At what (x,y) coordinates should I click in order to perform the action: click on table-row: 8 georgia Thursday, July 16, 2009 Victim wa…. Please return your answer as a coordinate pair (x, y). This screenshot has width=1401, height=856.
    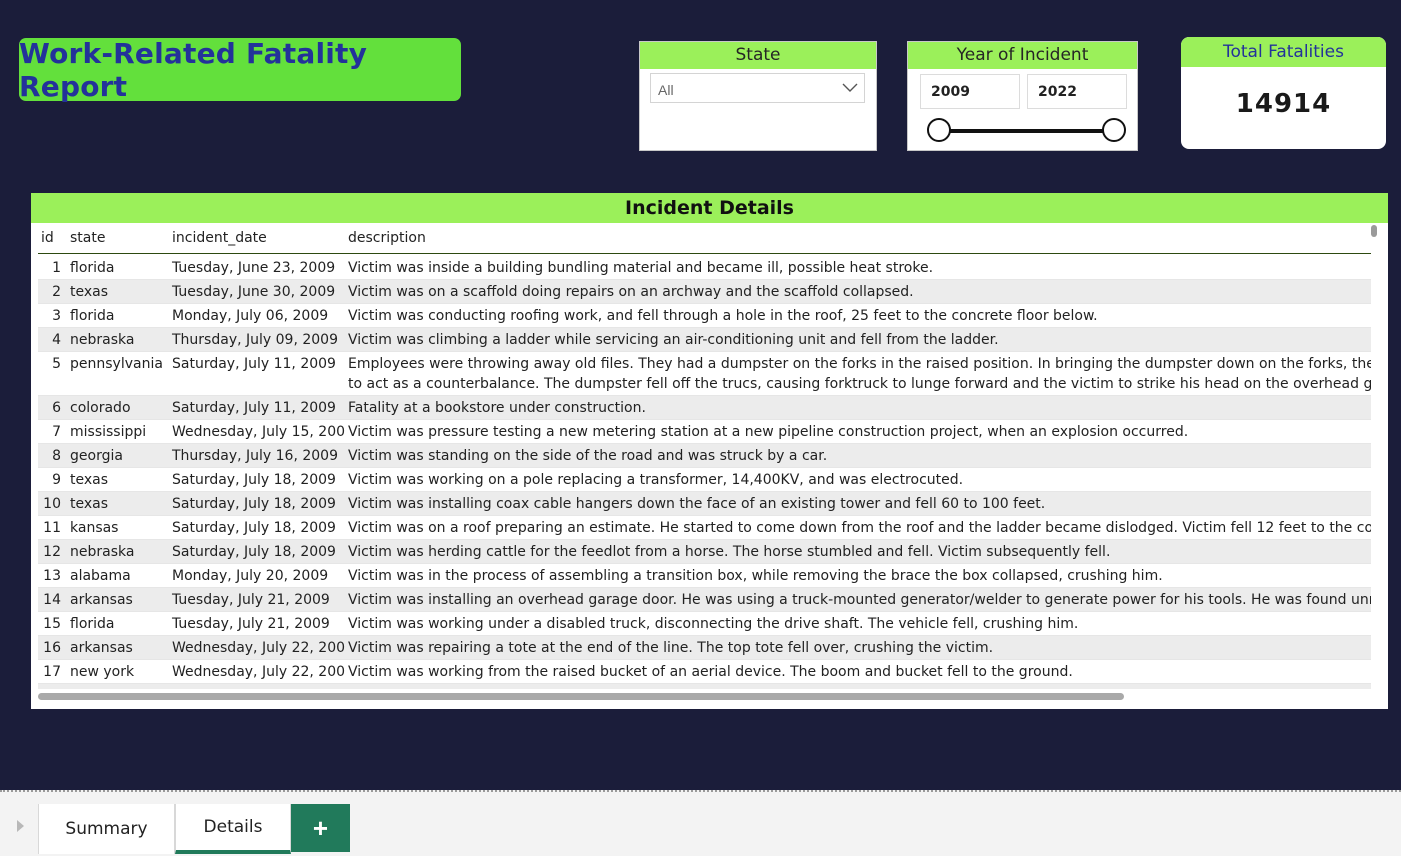
    Looking at the image, I should click on (704, 455).